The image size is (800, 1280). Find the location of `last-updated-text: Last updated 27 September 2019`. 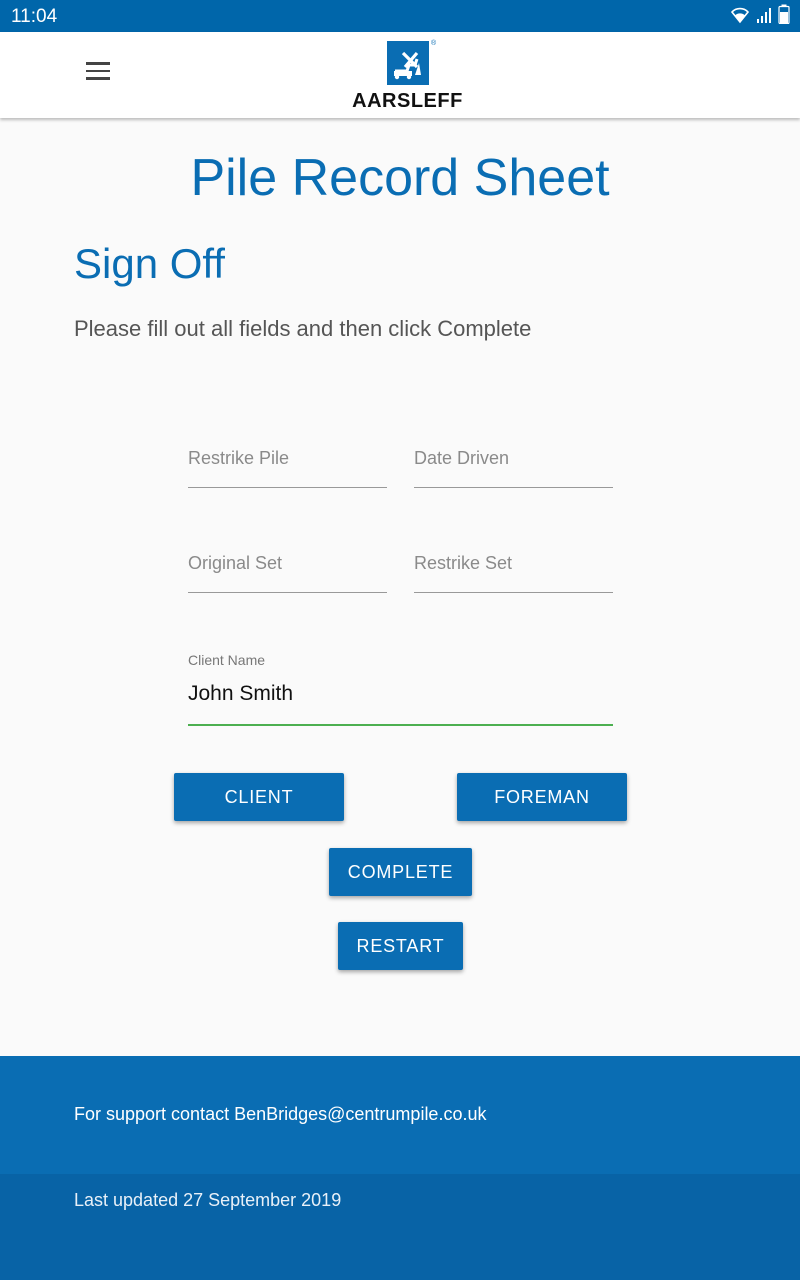

last-updated-text: Last updated 27 September 2019 is located at coordinates (208, 1200).